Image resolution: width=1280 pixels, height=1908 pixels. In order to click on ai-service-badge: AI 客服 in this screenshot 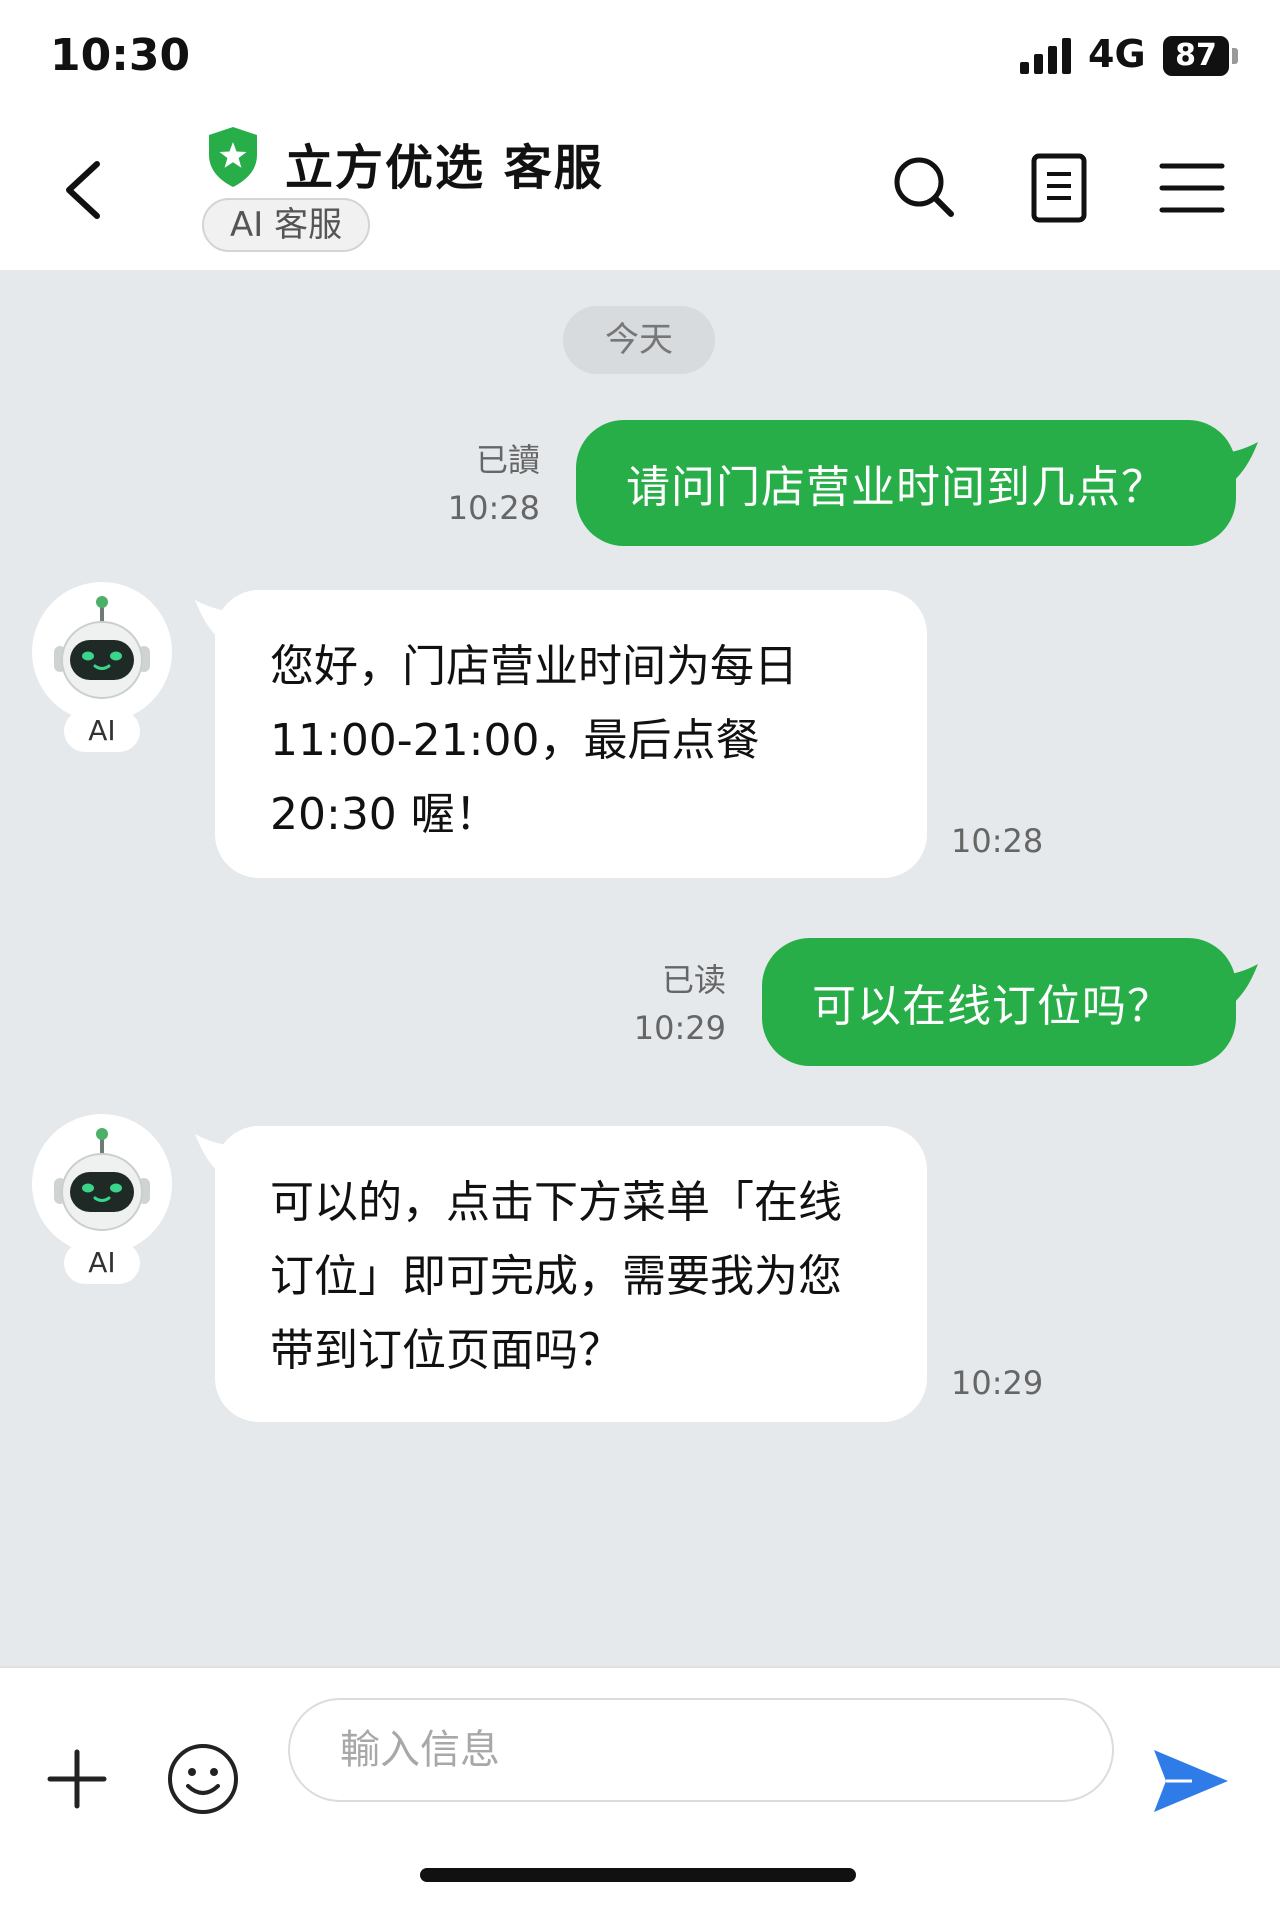, I will do `click(286, 225)`.